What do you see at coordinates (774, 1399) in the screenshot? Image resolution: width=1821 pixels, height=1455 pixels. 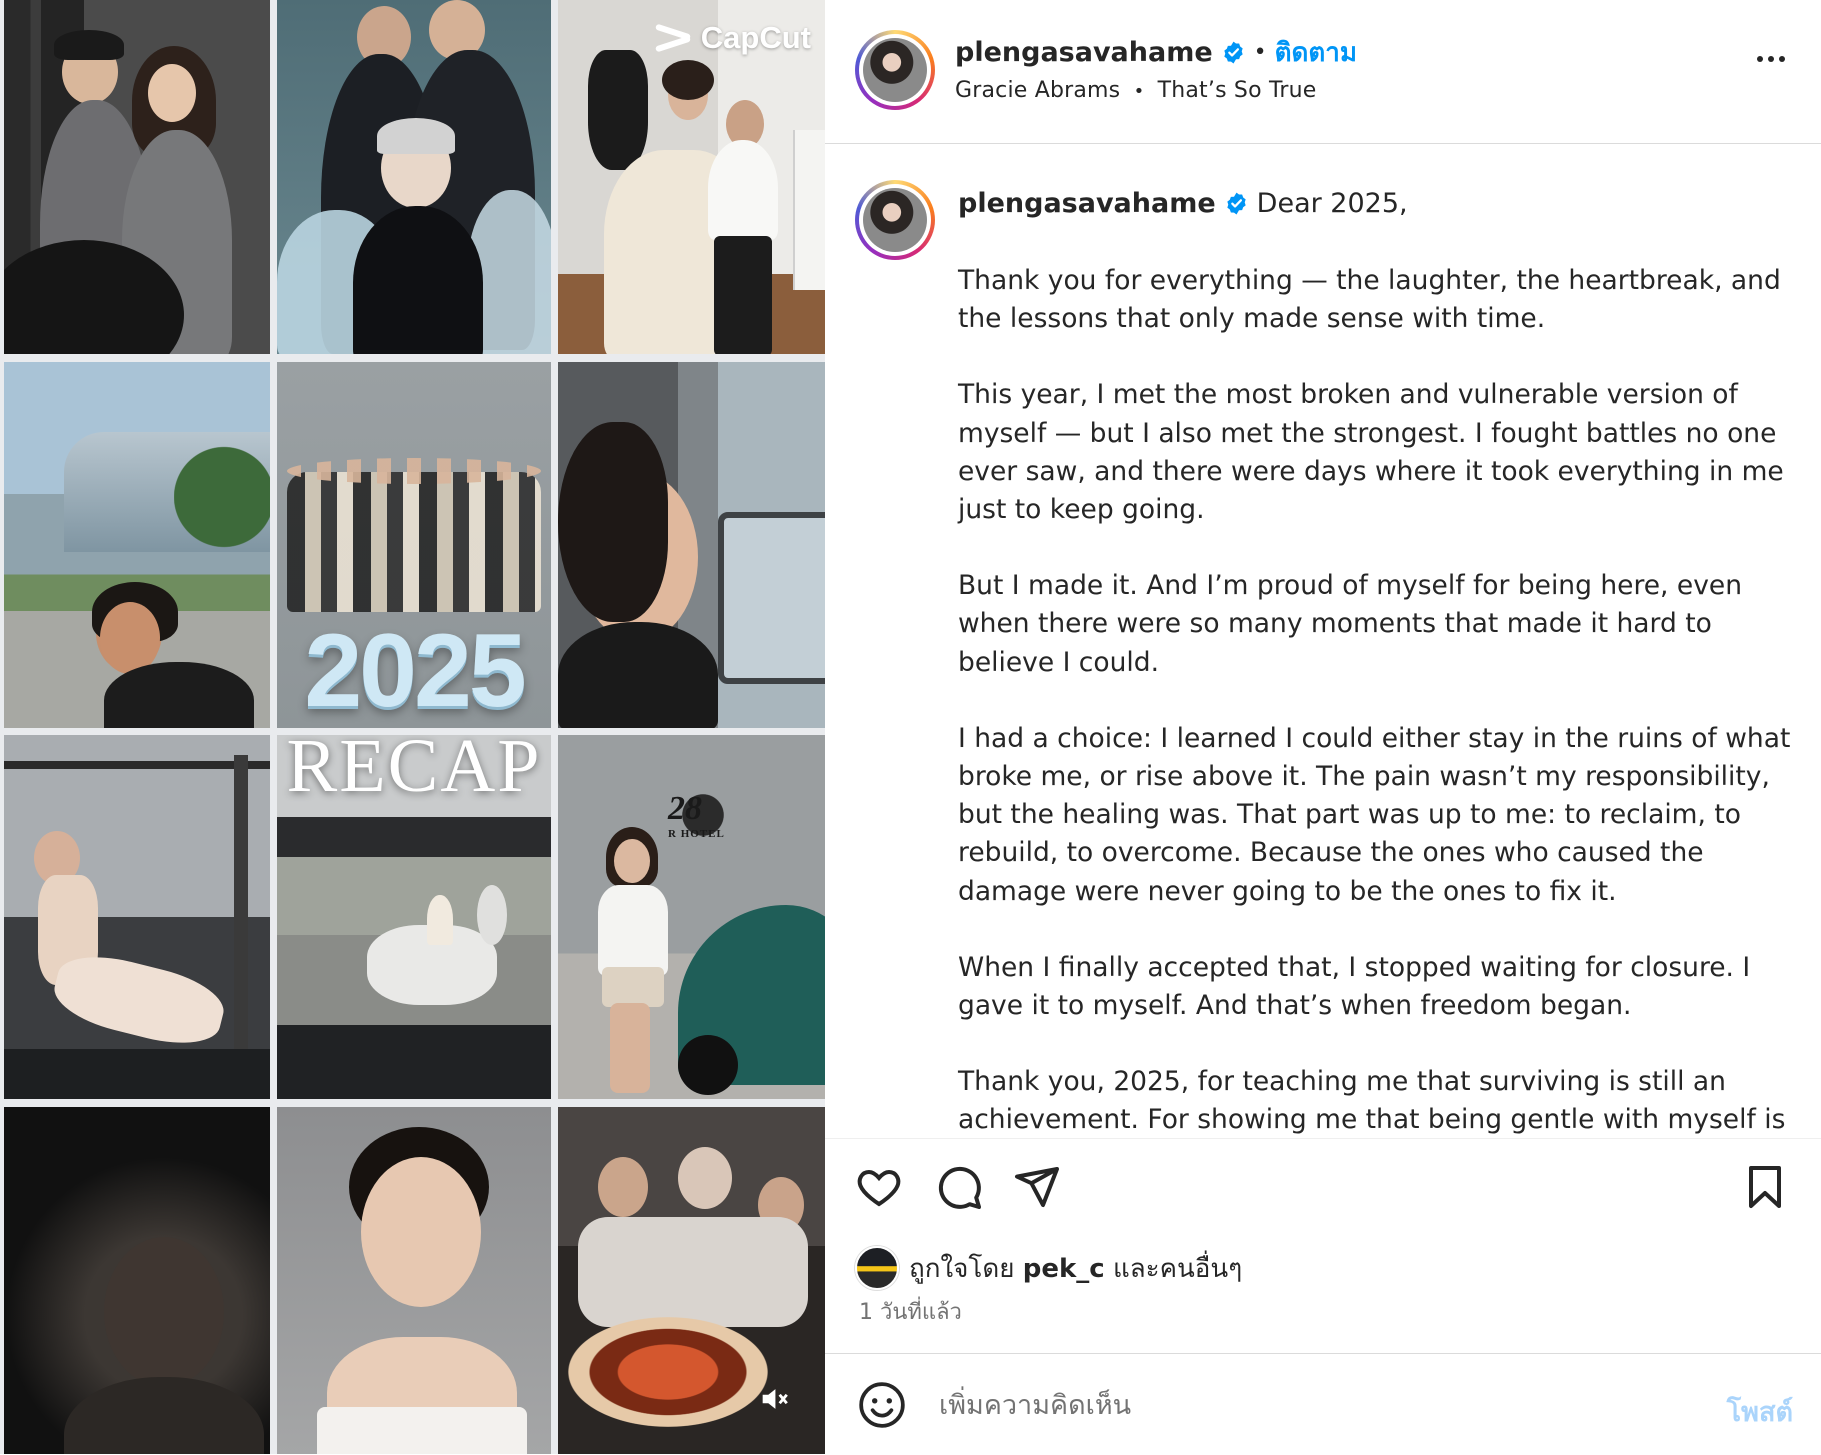 I see `mute-icon` at bounding box center [774, 1399].